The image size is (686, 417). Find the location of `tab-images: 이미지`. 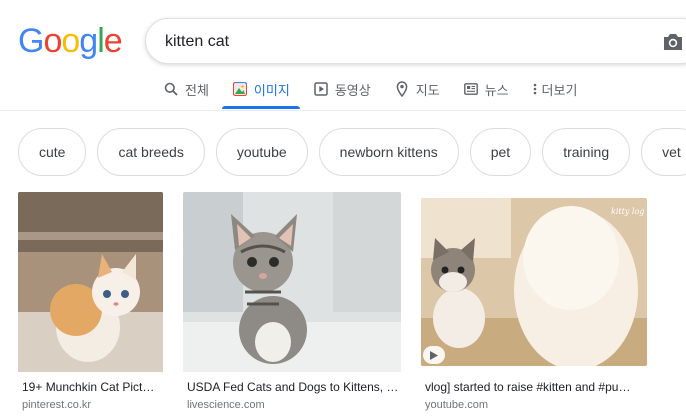

tab-images: 이미지 is located at coordinates (260, 93).